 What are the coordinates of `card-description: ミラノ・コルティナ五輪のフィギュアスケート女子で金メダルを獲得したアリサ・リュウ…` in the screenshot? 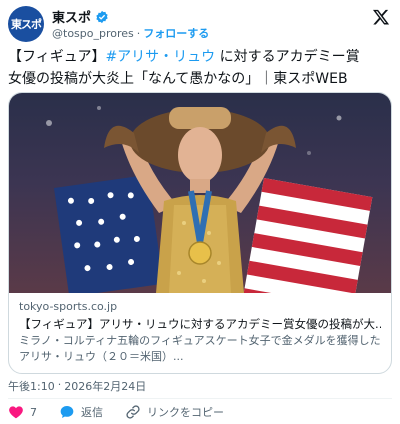 It's located at (200, 348).